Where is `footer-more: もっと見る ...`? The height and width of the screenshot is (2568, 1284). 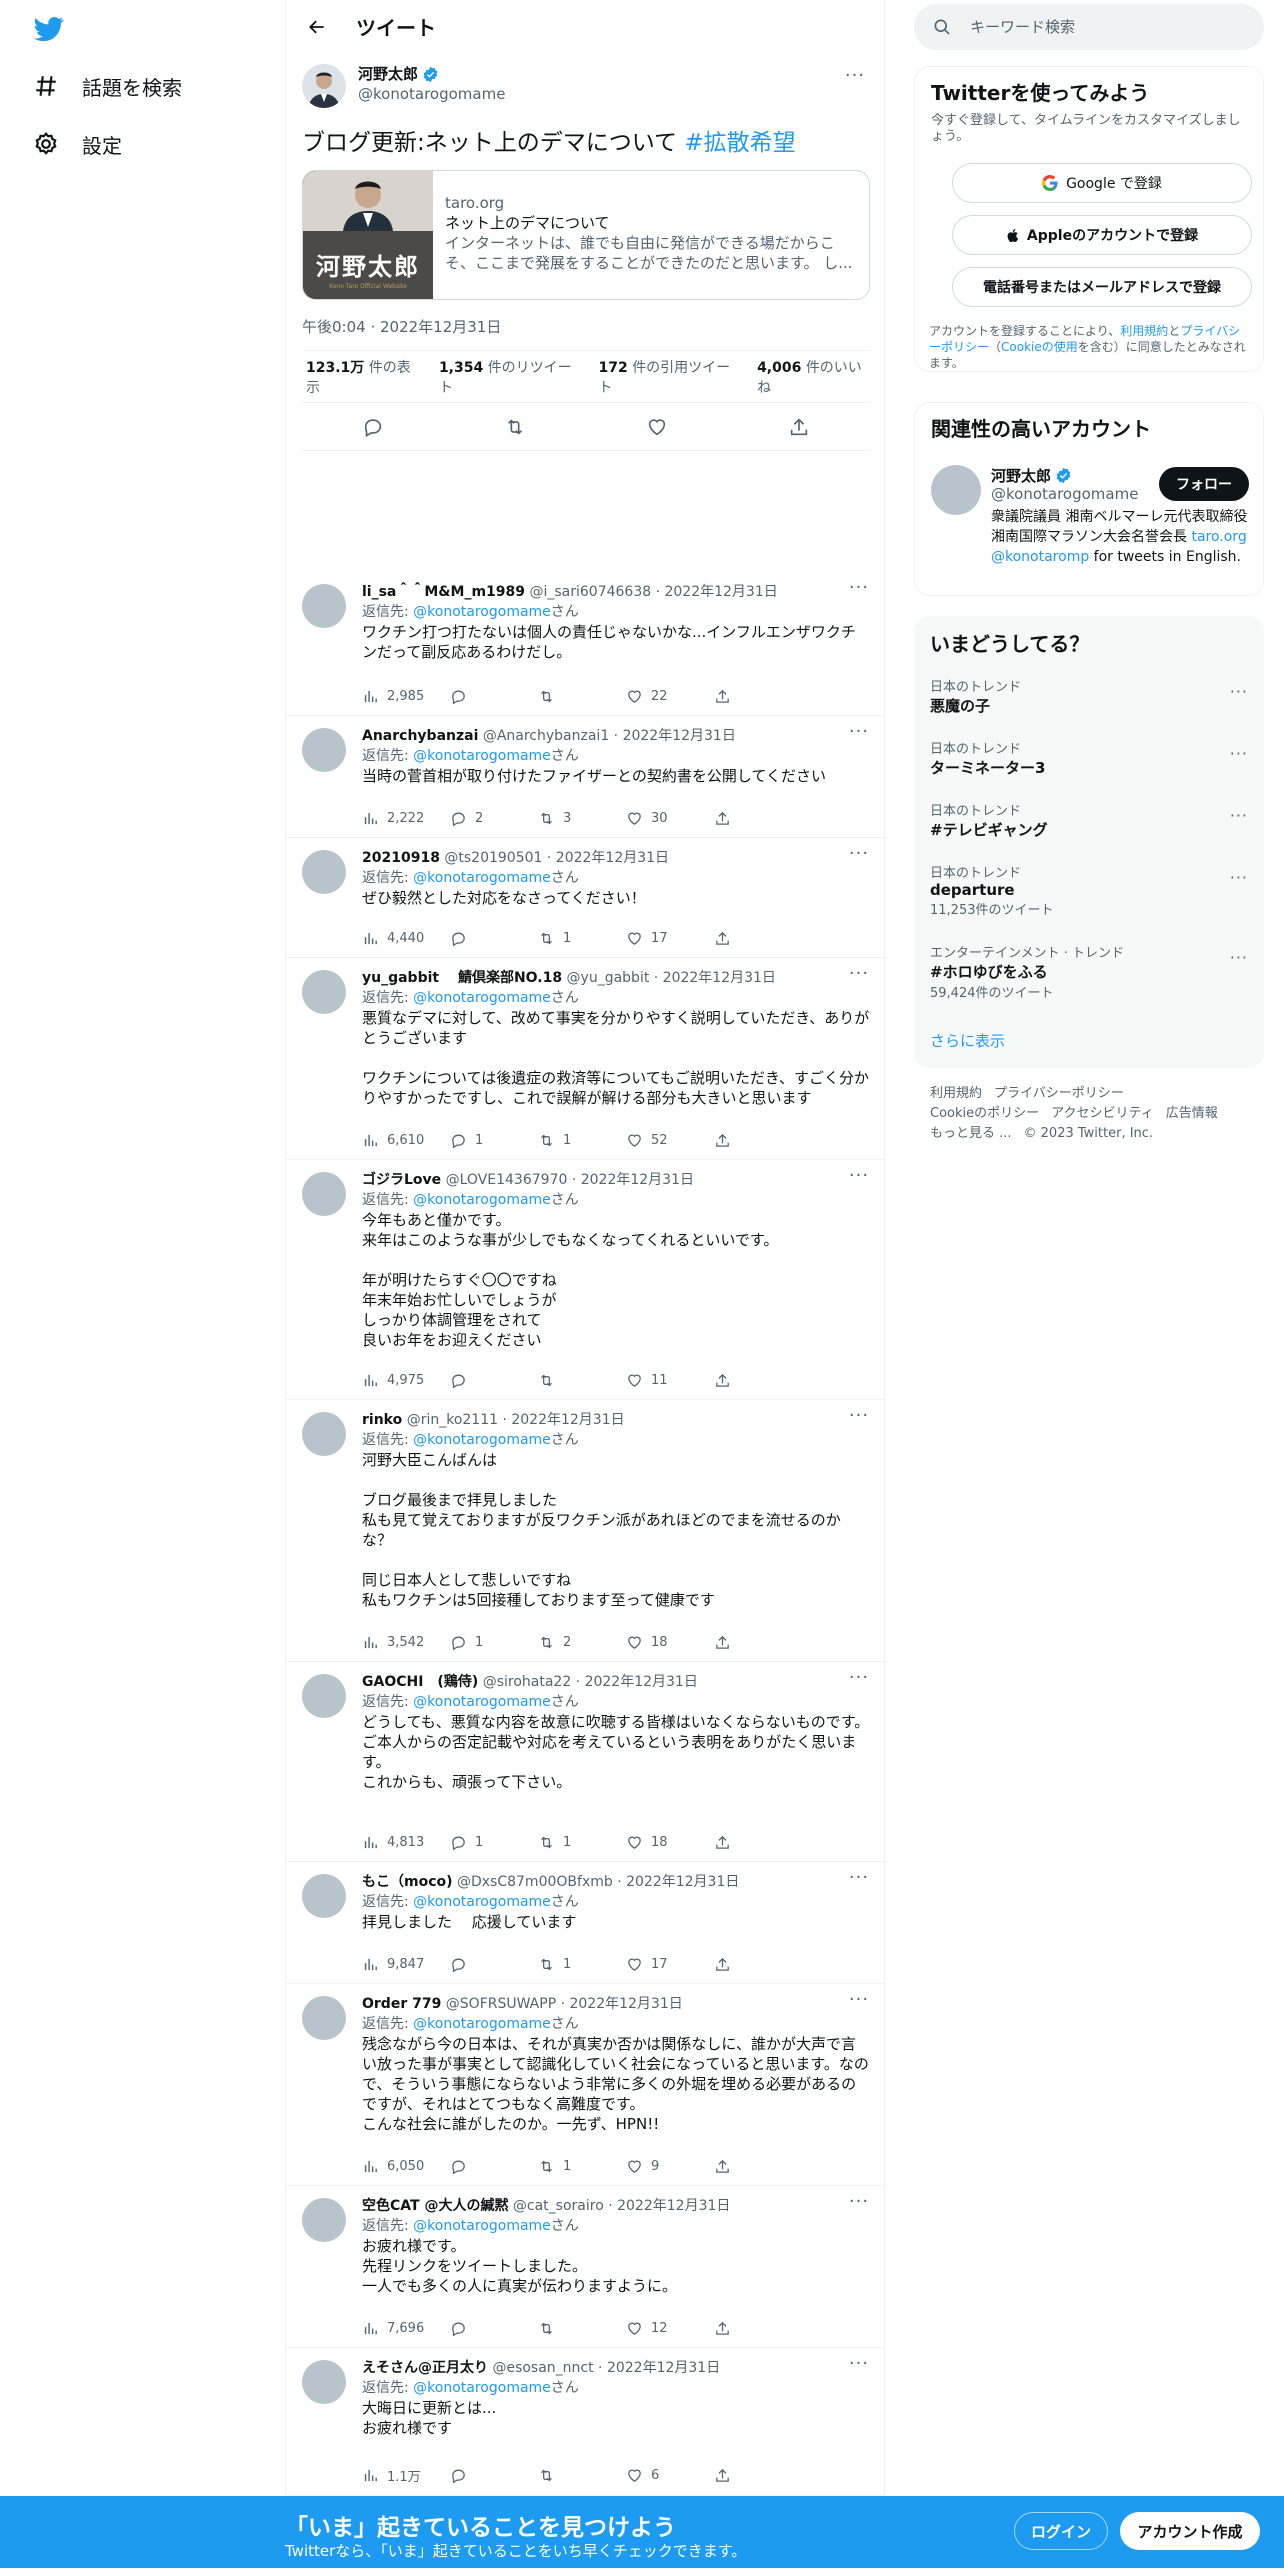 footer-more: もっと見る ... is located at coordinates (971, 1133).